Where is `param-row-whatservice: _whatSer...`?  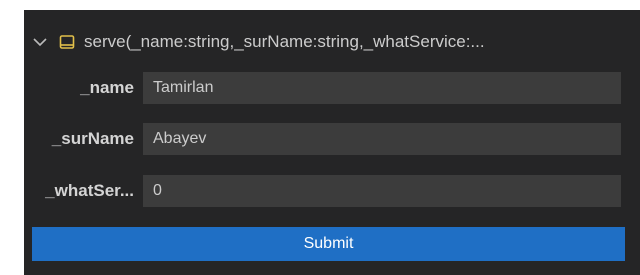
param-row-whatservice: _whatSer... is located at coordinates (332, 191).